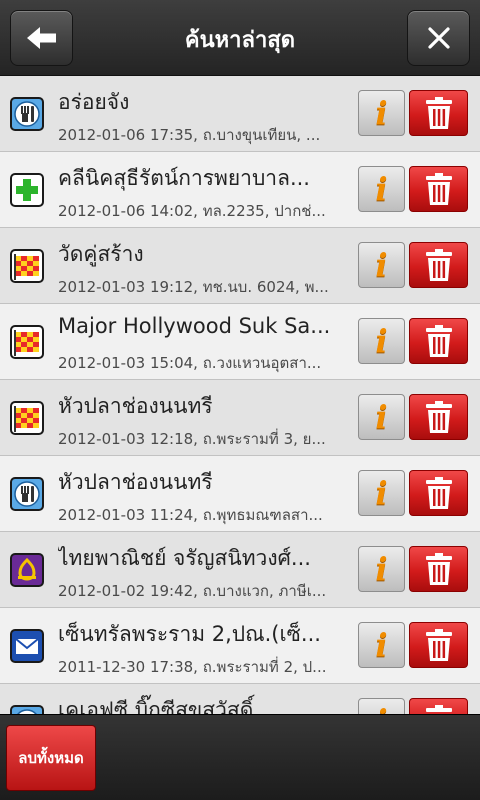 The height and width of the screenshot is (800, 480). What do you see at coordinates (240, 757) in the screenshot?
I see `bottom-bar: ลบทั้งหมด` at bounding box center [240, 757].